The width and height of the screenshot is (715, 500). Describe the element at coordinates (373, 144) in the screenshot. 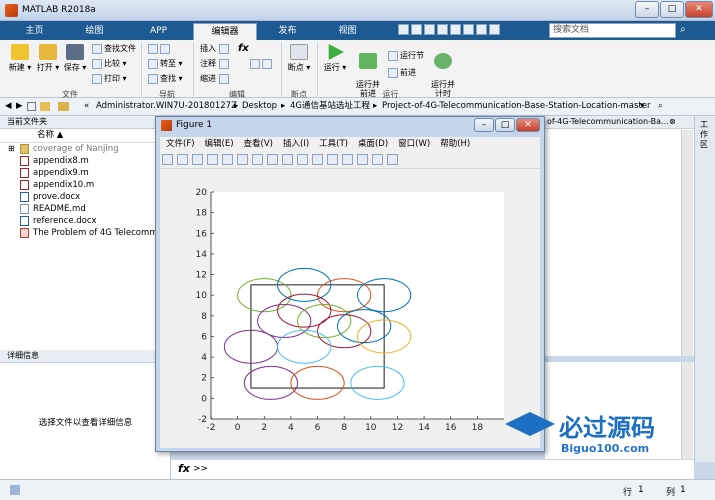

I see `menu-desktop: 桌面(D)` at that location.